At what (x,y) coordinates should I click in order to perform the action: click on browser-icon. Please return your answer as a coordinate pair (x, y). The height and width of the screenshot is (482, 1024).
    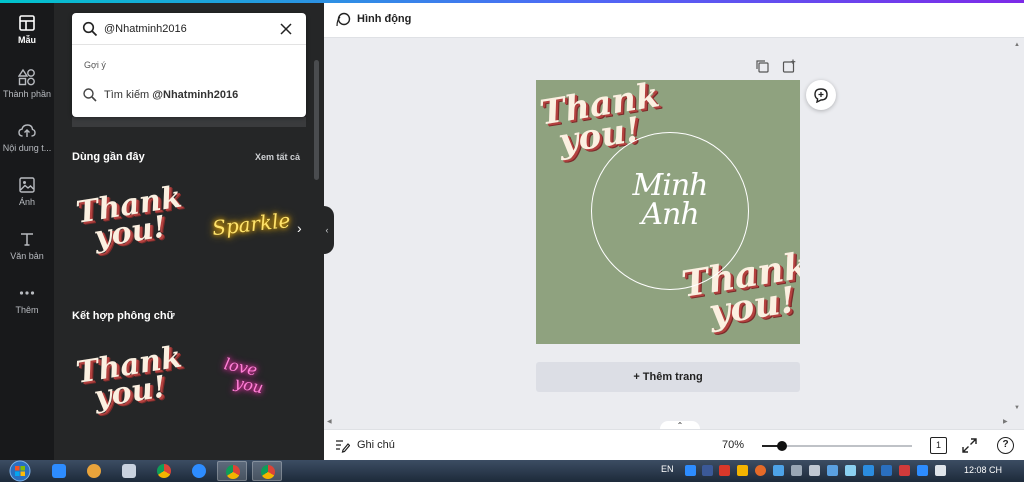
    Looking at the image, I should click on (94, 471).